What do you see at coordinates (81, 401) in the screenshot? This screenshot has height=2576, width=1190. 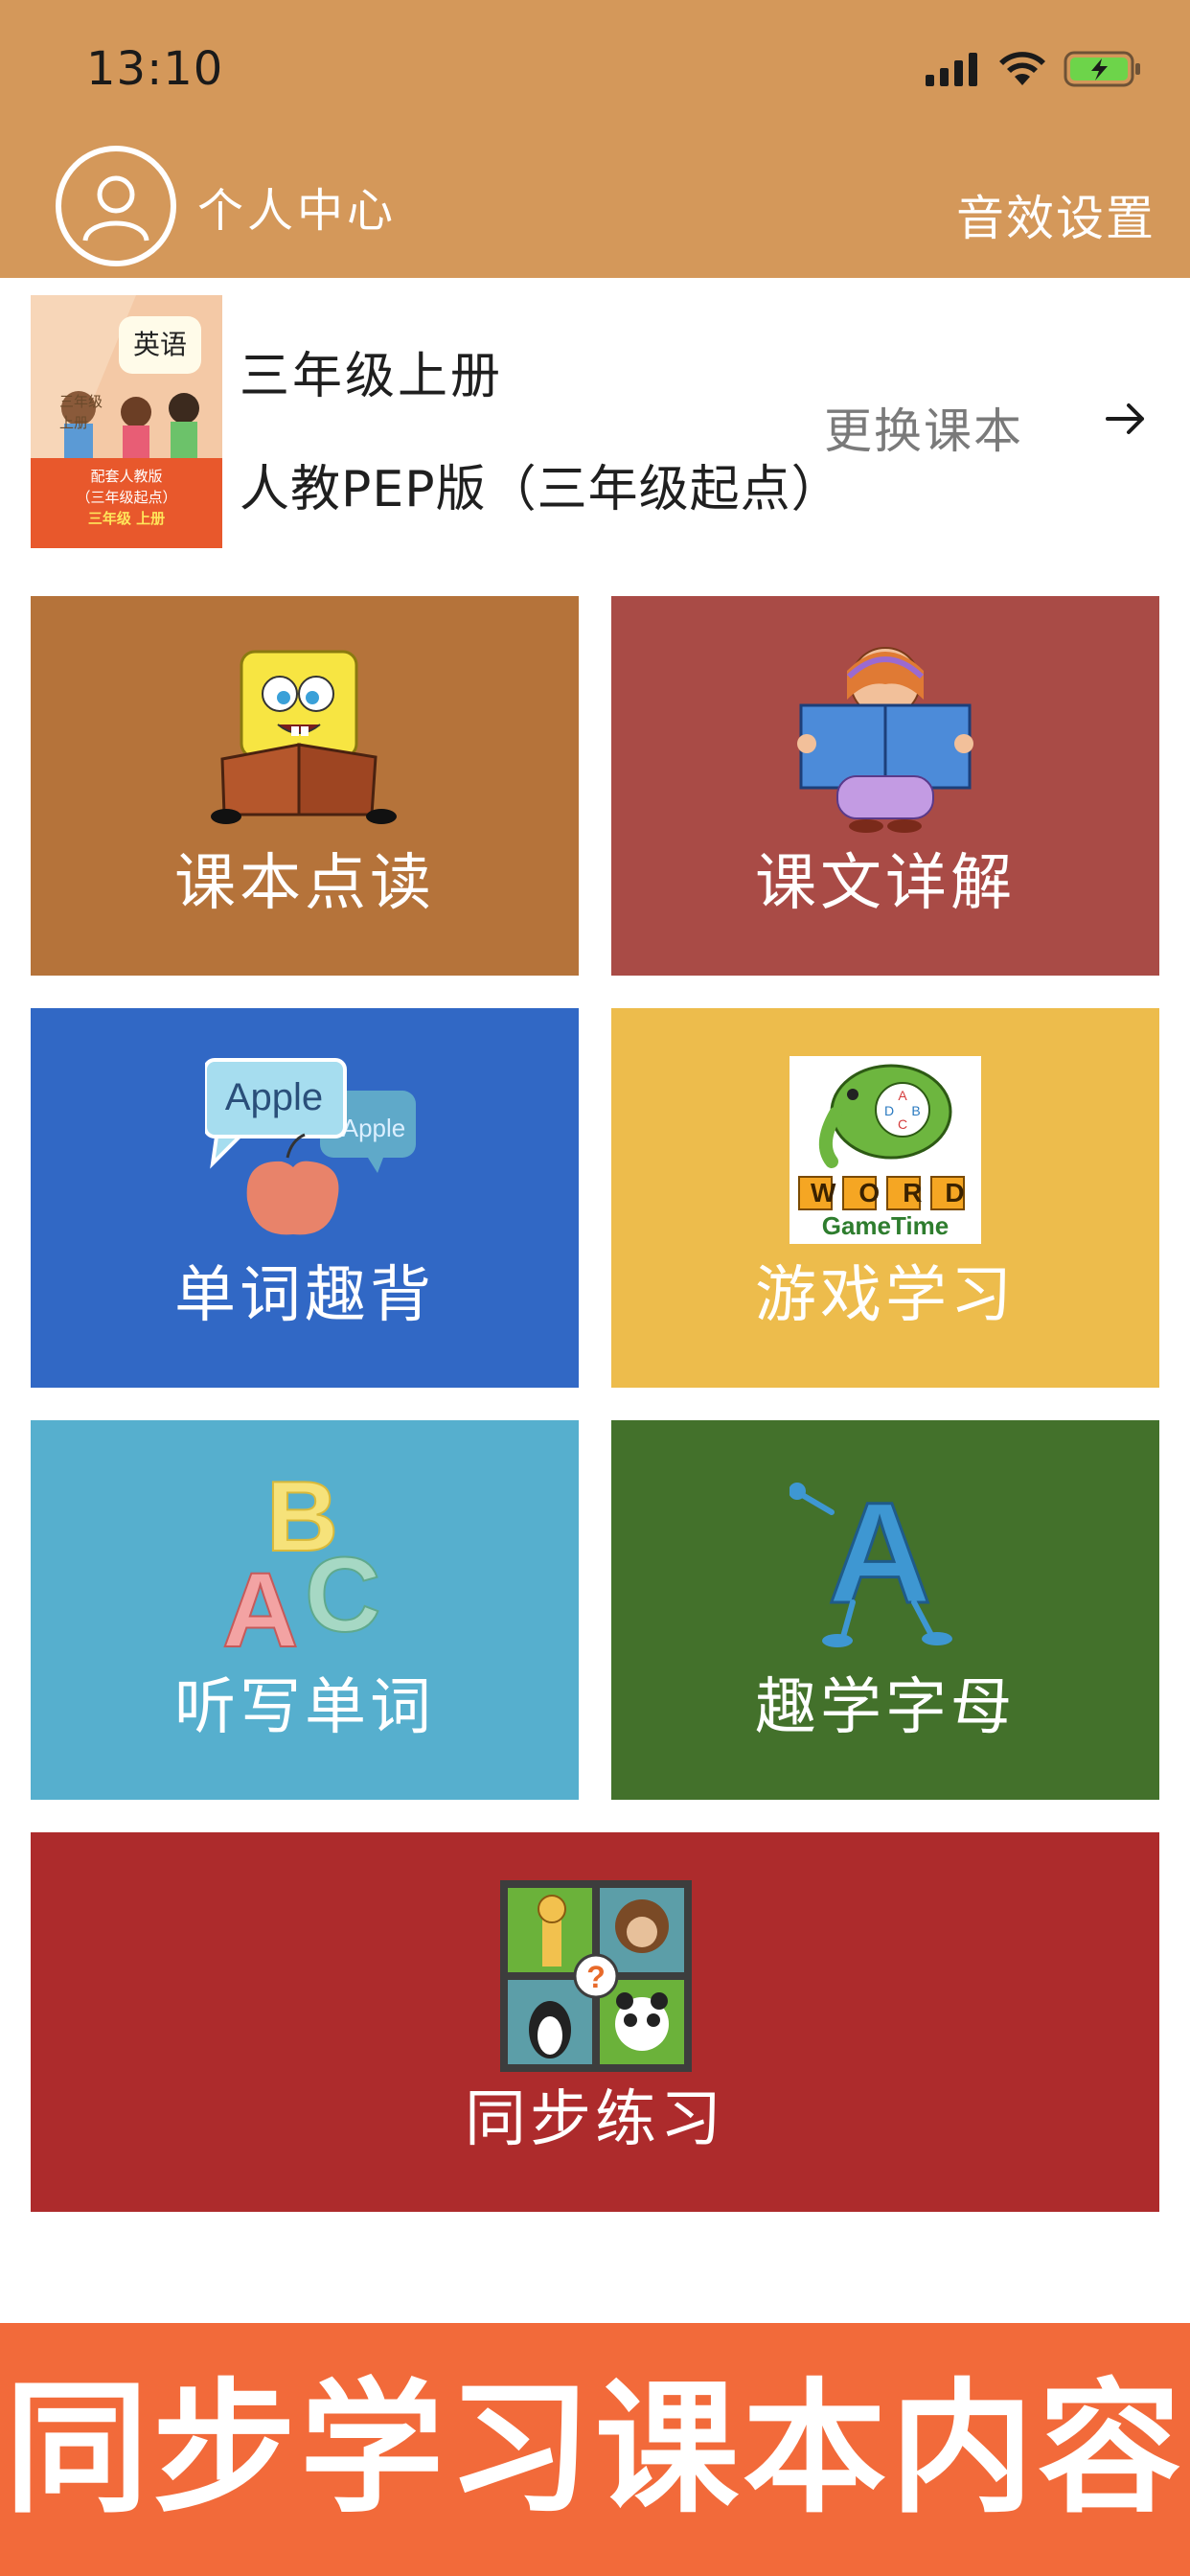 I see `cover-sub-line1: 三年级` at bounding box center [81, 401].